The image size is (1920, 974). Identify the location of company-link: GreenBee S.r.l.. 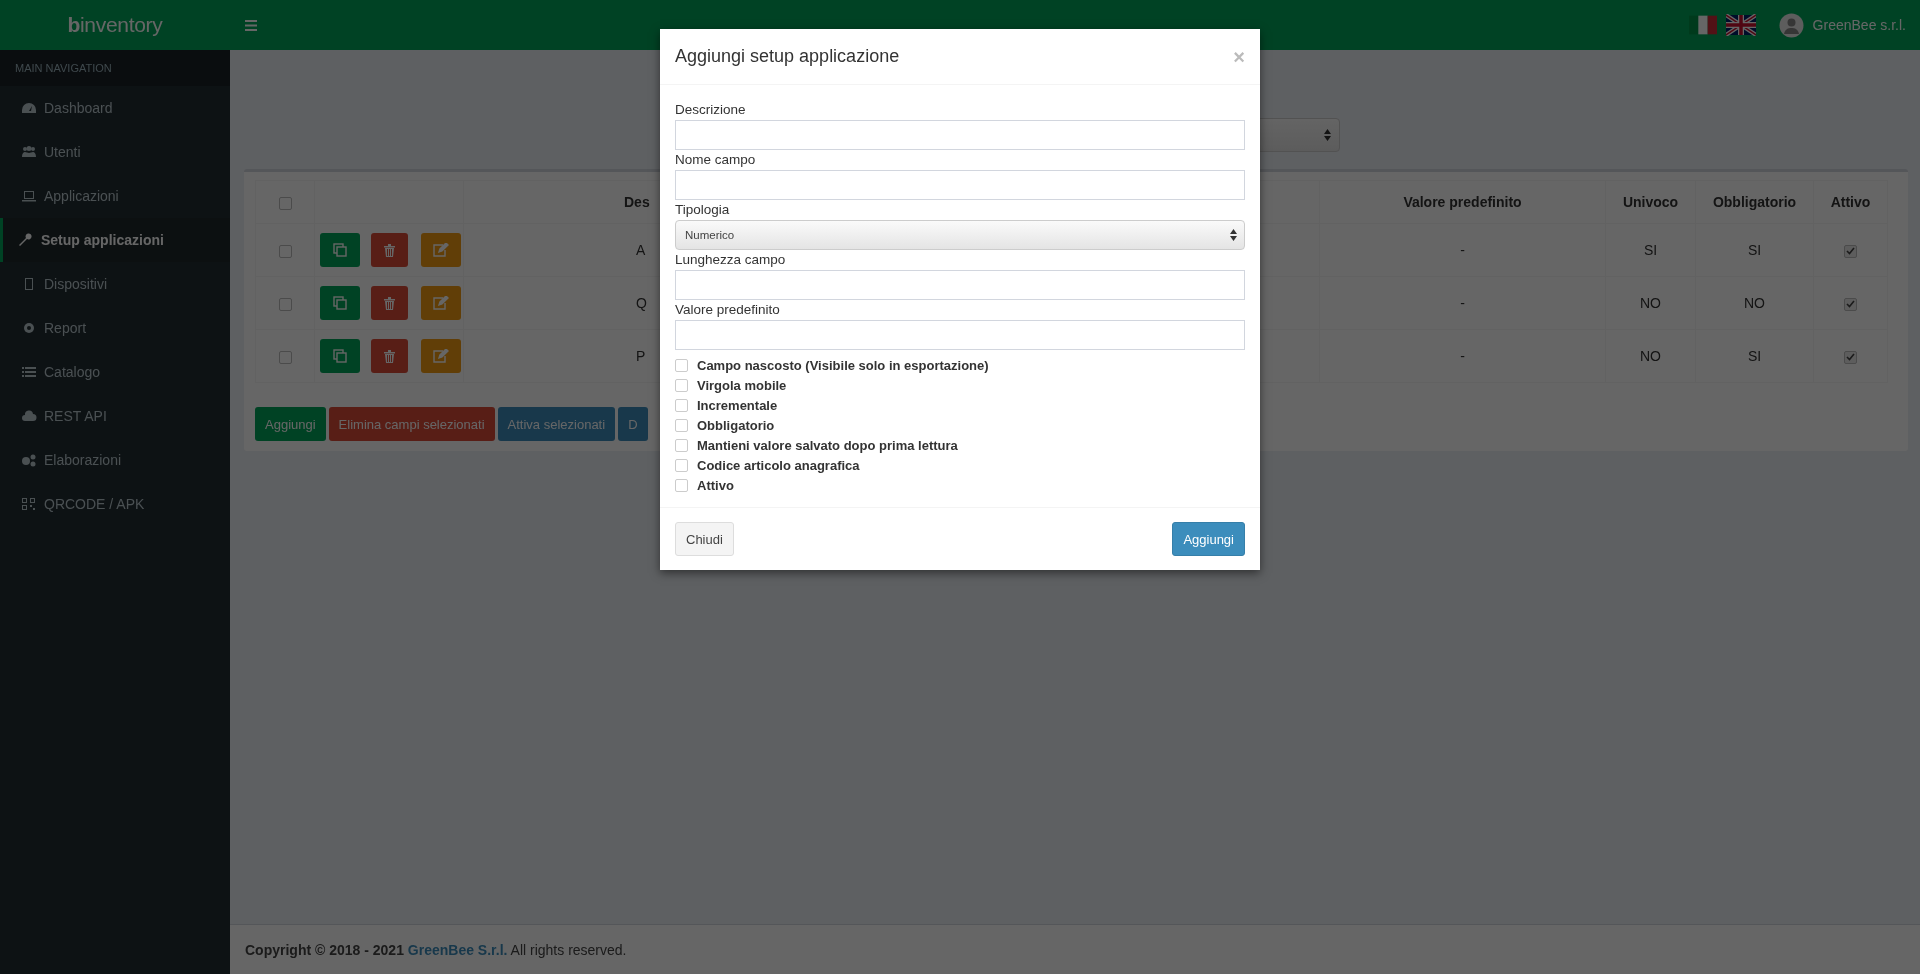
(457, 949).